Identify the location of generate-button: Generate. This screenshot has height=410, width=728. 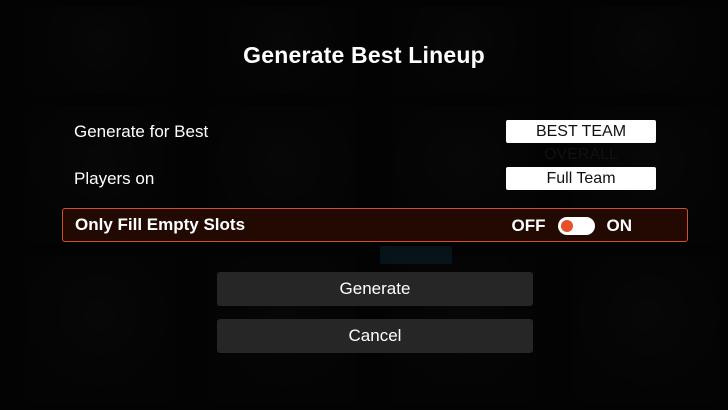
(375, 289).